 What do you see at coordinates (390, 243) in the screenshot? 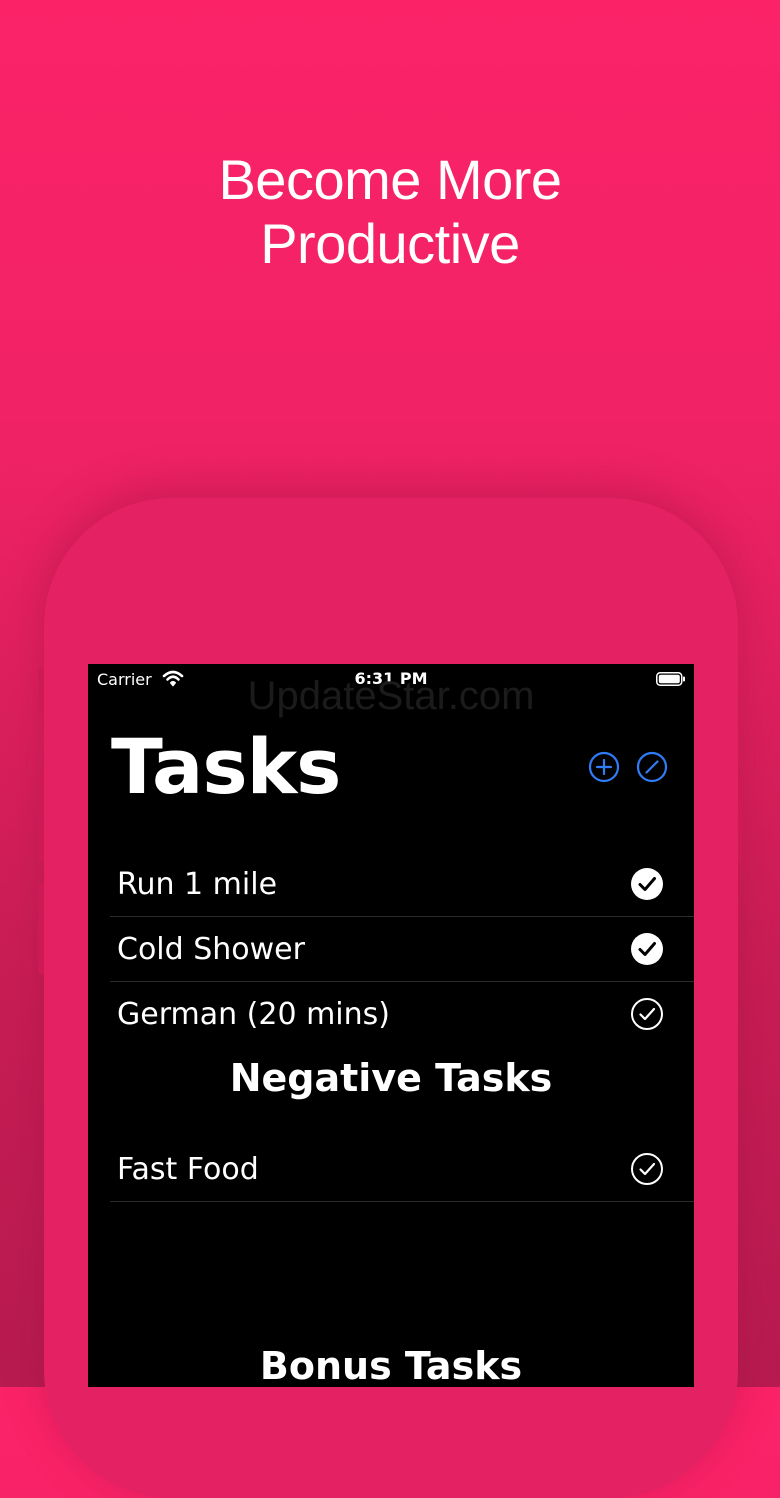
I see `headline-line-2: Productive` at bounding box center [390, 243].